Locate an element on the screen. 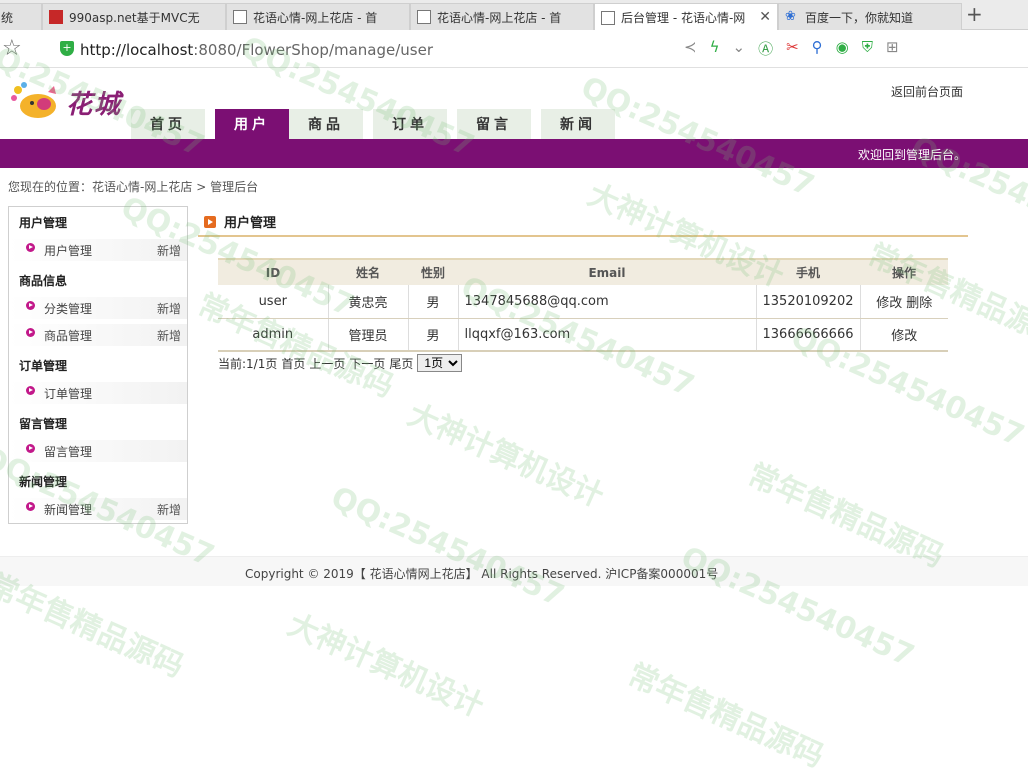 The height and width of the screenshot is (776, 1028). cell-phone: 13666666666 is located at coordinates (807, 335).